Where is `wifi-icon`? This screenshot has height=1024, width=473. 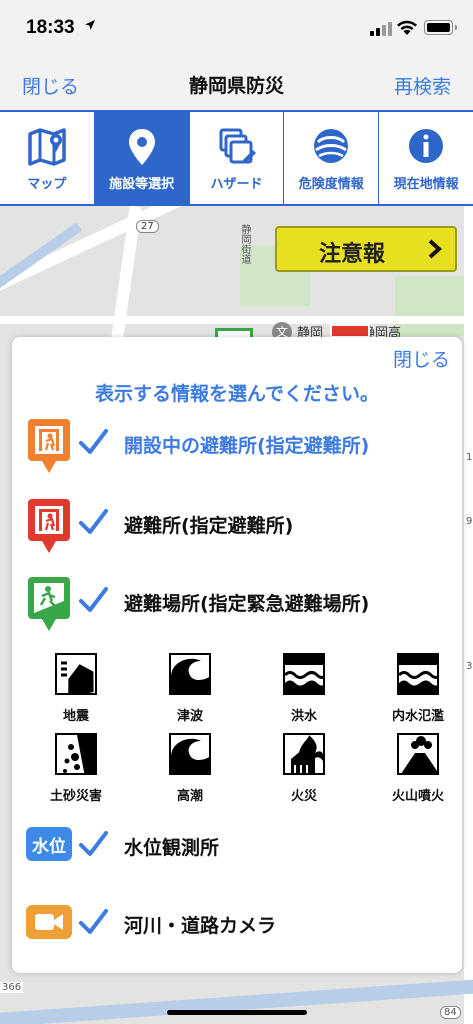
wifi-icon is located at coordinates (407, 27).